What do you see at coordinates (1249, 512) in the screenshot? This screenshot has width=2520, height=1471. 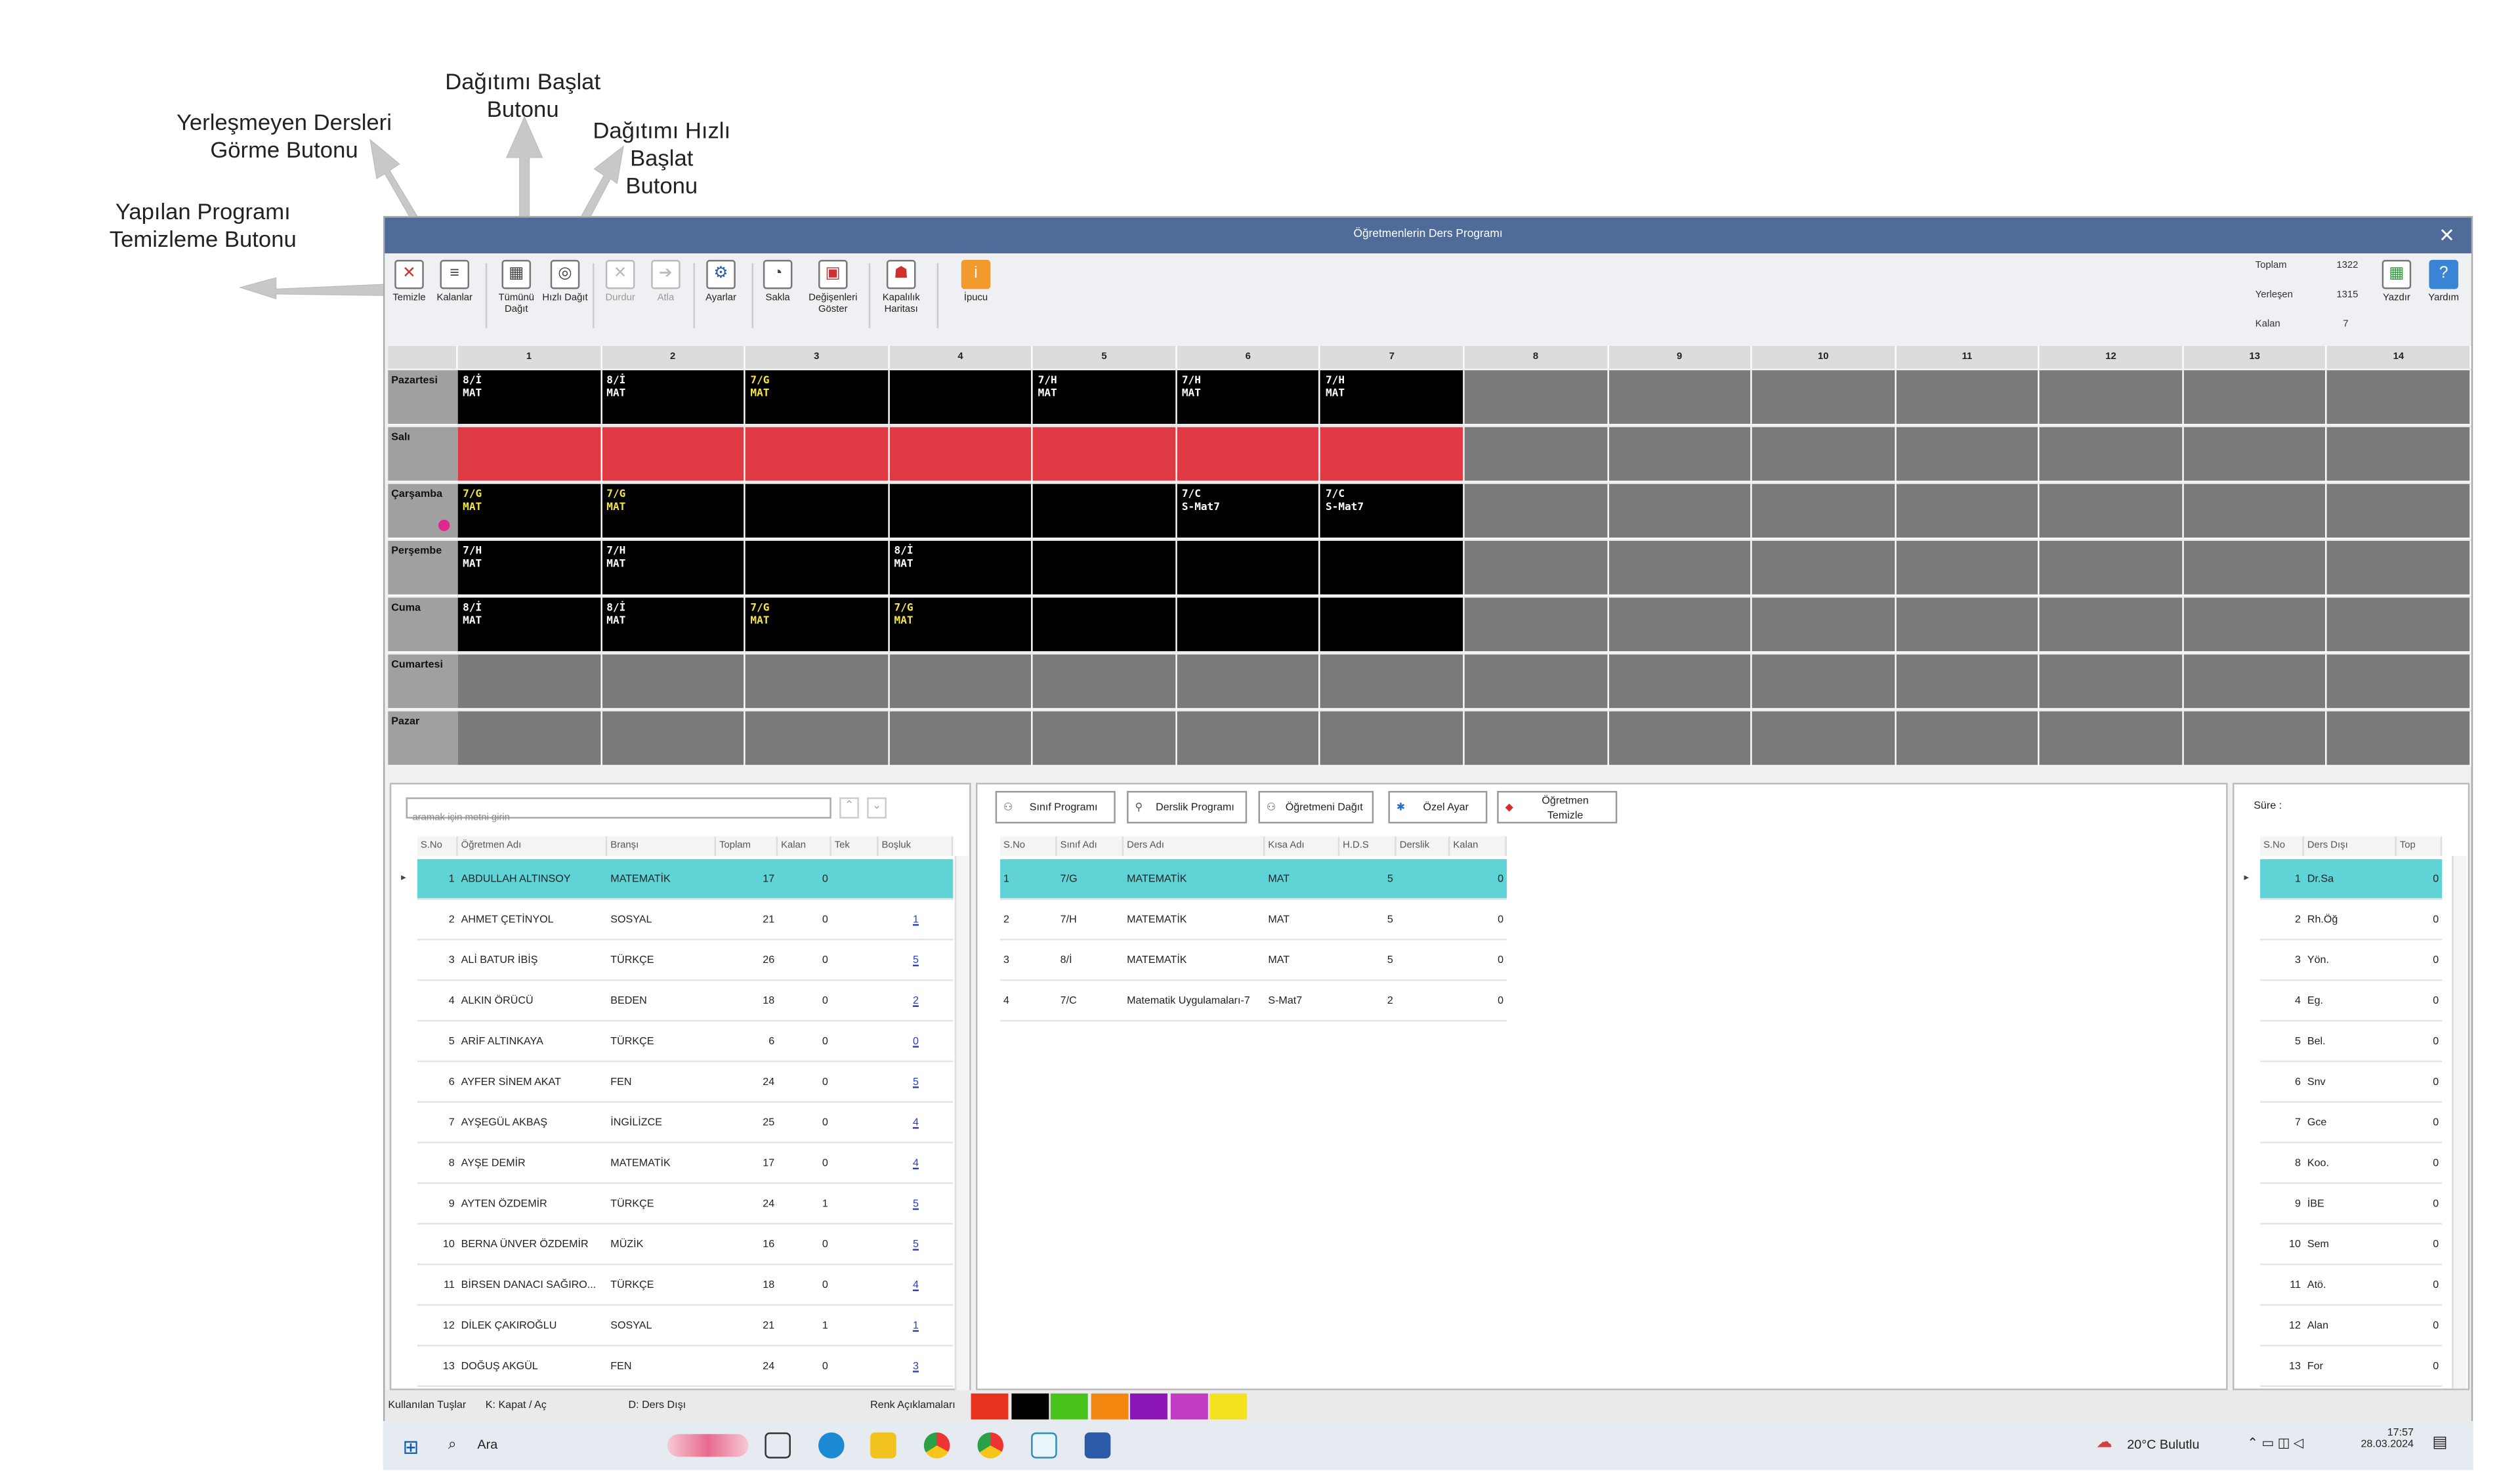 I see `schedule-cell: 7/C S-Mat7` at bounding box center [1249, 512].